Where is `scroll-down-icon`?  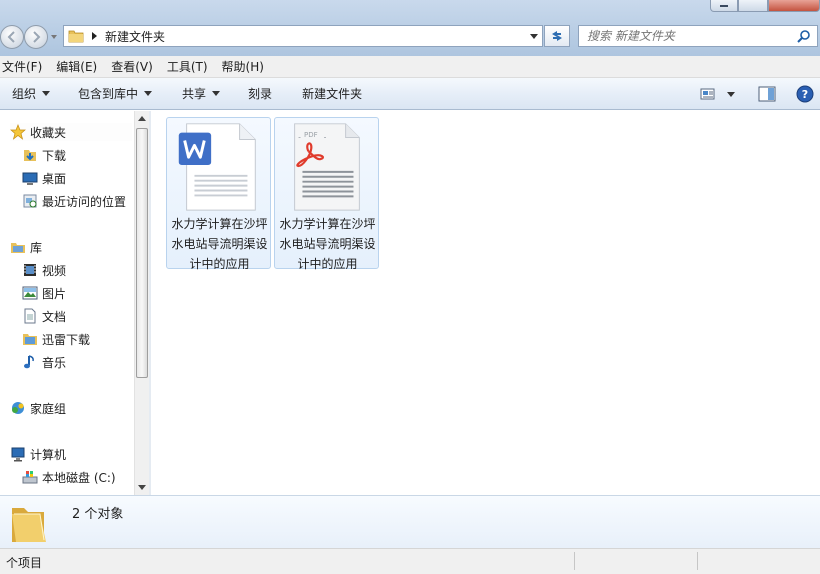
scroll-down-icon is located at coordinates (142, 487).